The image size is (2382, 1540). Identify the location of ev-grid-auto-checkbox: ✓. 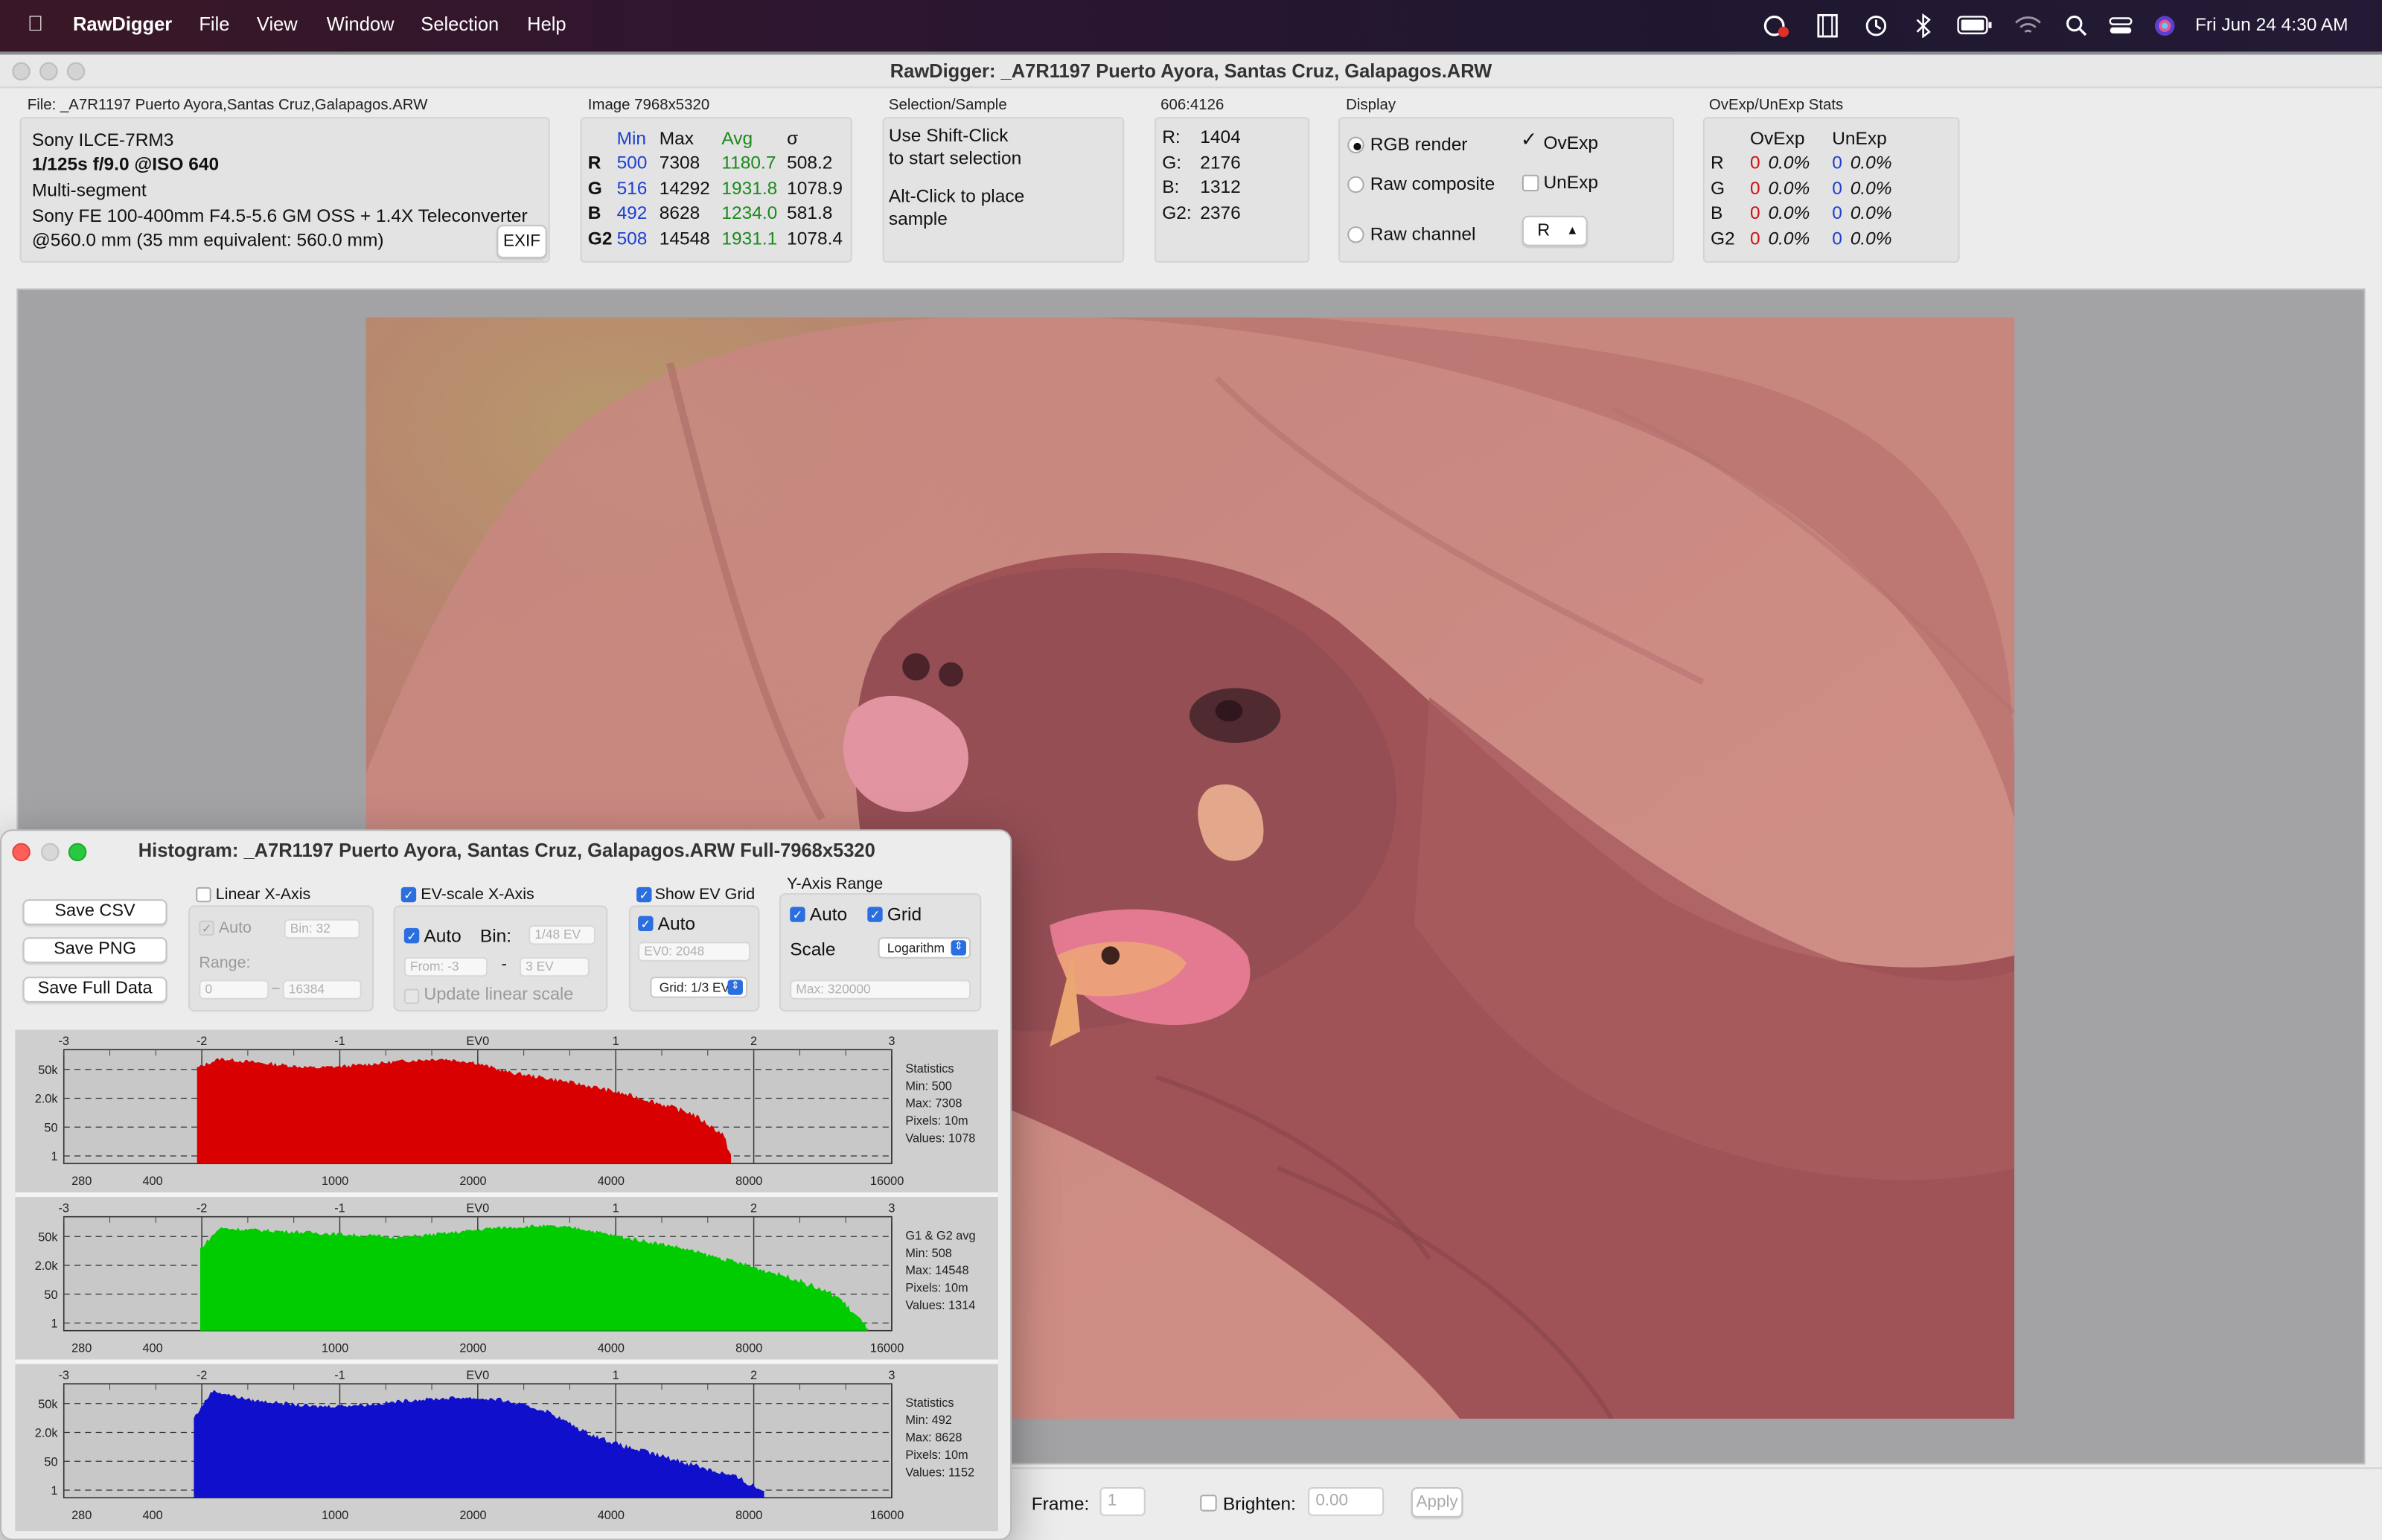
(646, 924).